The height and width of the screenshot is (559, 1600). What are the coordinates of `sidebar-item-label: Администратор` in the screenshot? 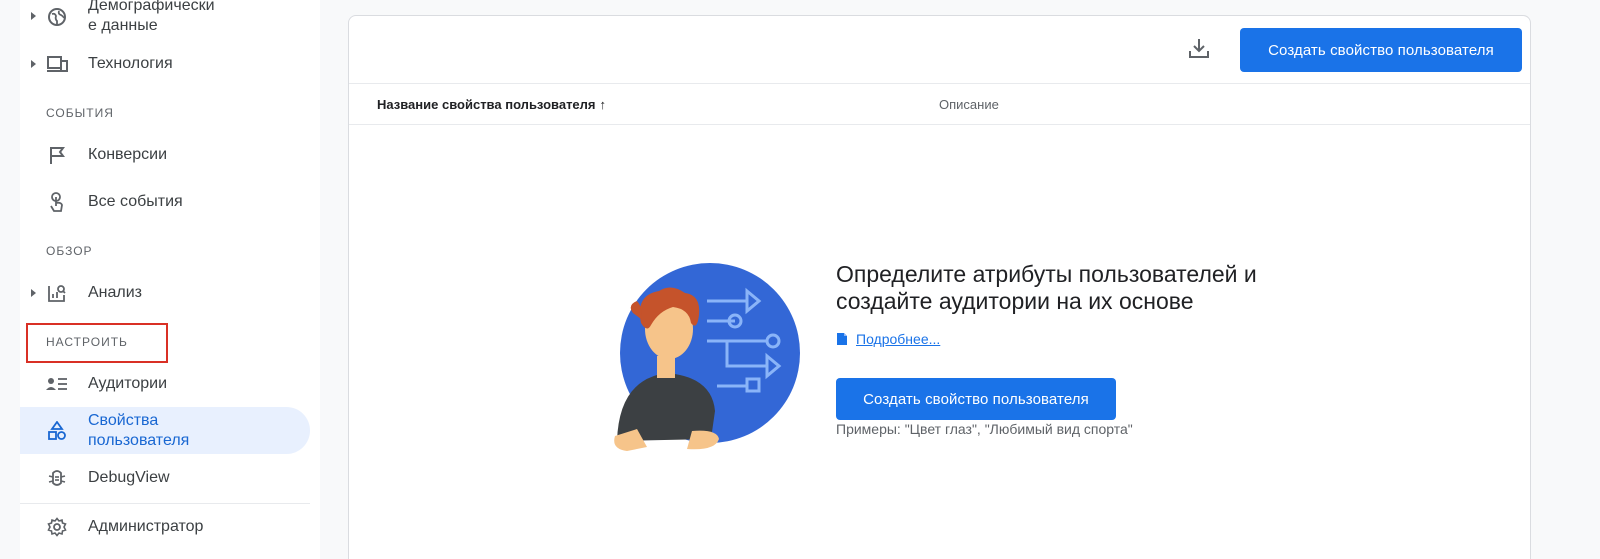 It's located at (146, 526).